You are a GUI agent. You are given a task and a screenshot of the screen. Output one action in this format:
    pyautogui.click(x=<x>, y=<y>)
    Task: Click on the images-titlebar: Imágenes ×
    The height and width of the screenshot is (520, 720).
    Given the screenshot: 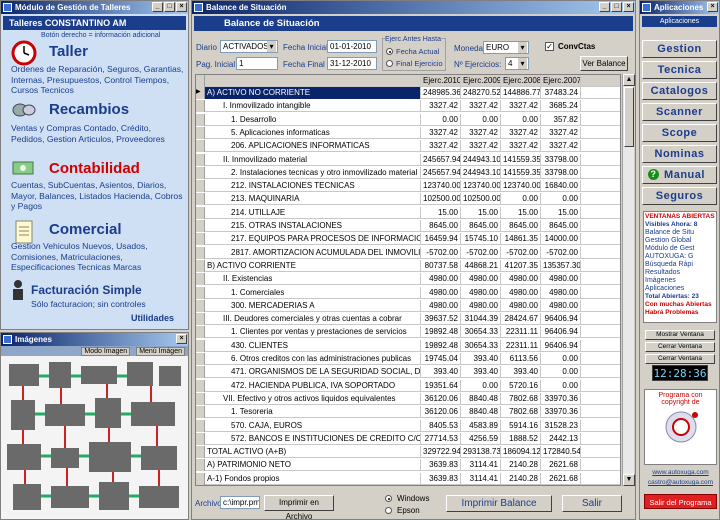 What is the action you would take?
    pyautogui.click(x=94, y=339)
    